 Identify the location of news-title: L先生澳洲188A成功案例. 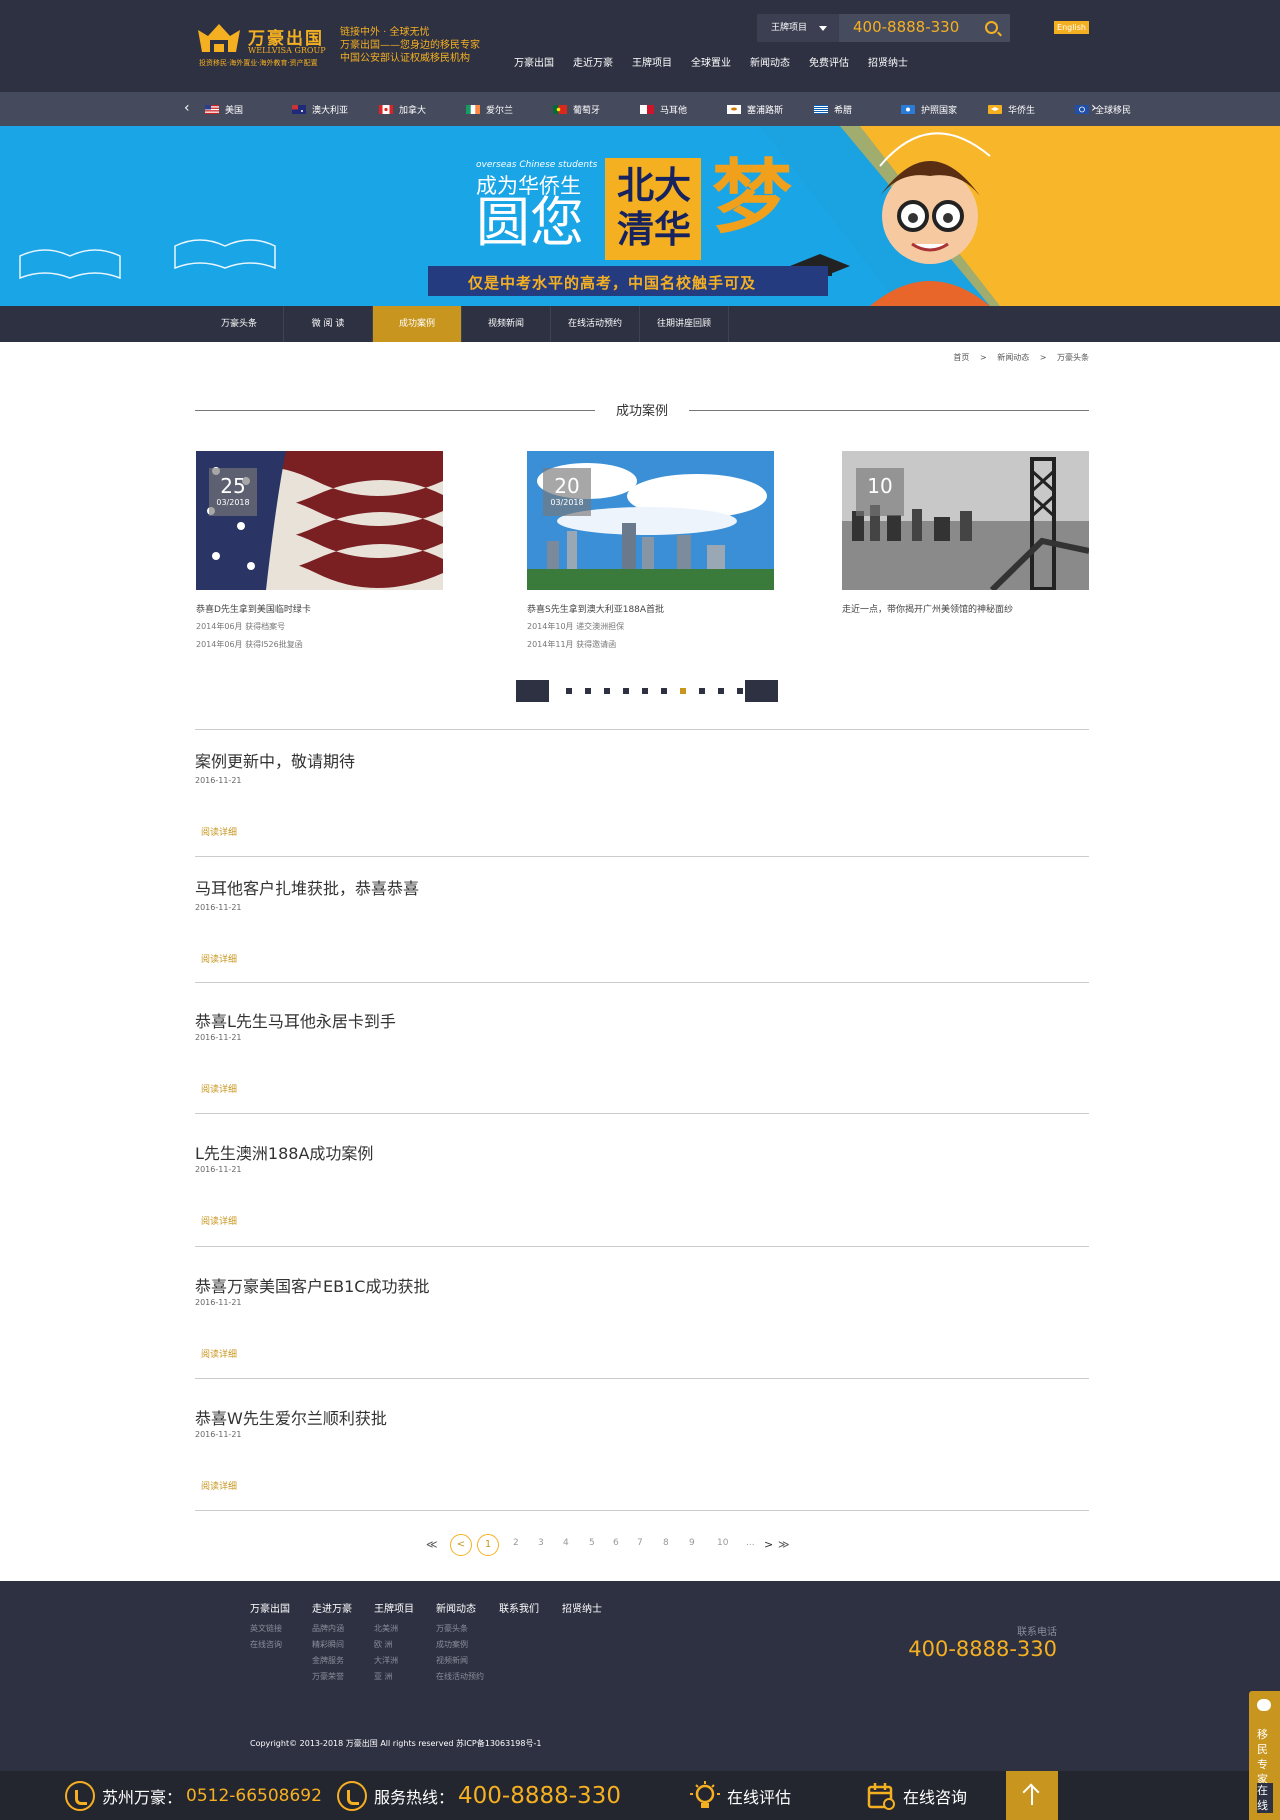
(284, 1152).